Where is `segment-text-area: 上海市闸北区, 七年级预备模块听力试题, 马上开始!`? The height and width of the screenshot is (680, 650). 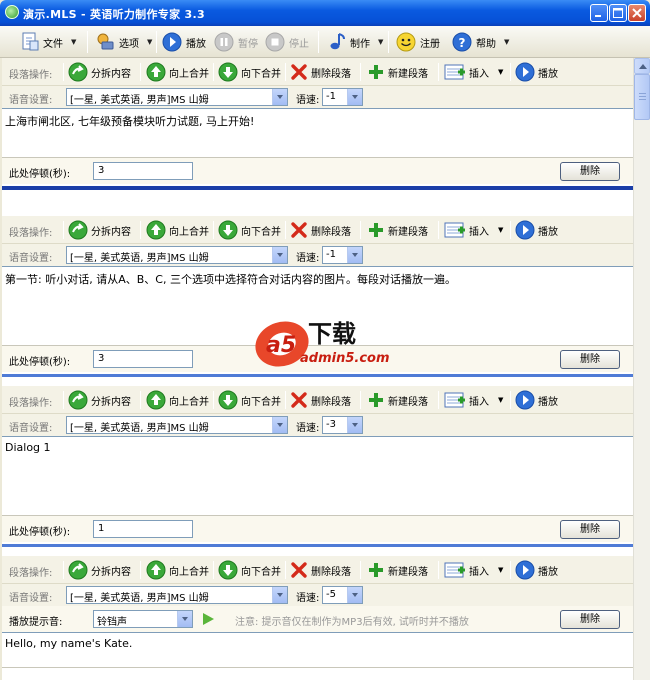 segment-text-area: 上海市闸北区, 七年级预备模块听力试题, 马上开始! is located at coordinates (317, 133).